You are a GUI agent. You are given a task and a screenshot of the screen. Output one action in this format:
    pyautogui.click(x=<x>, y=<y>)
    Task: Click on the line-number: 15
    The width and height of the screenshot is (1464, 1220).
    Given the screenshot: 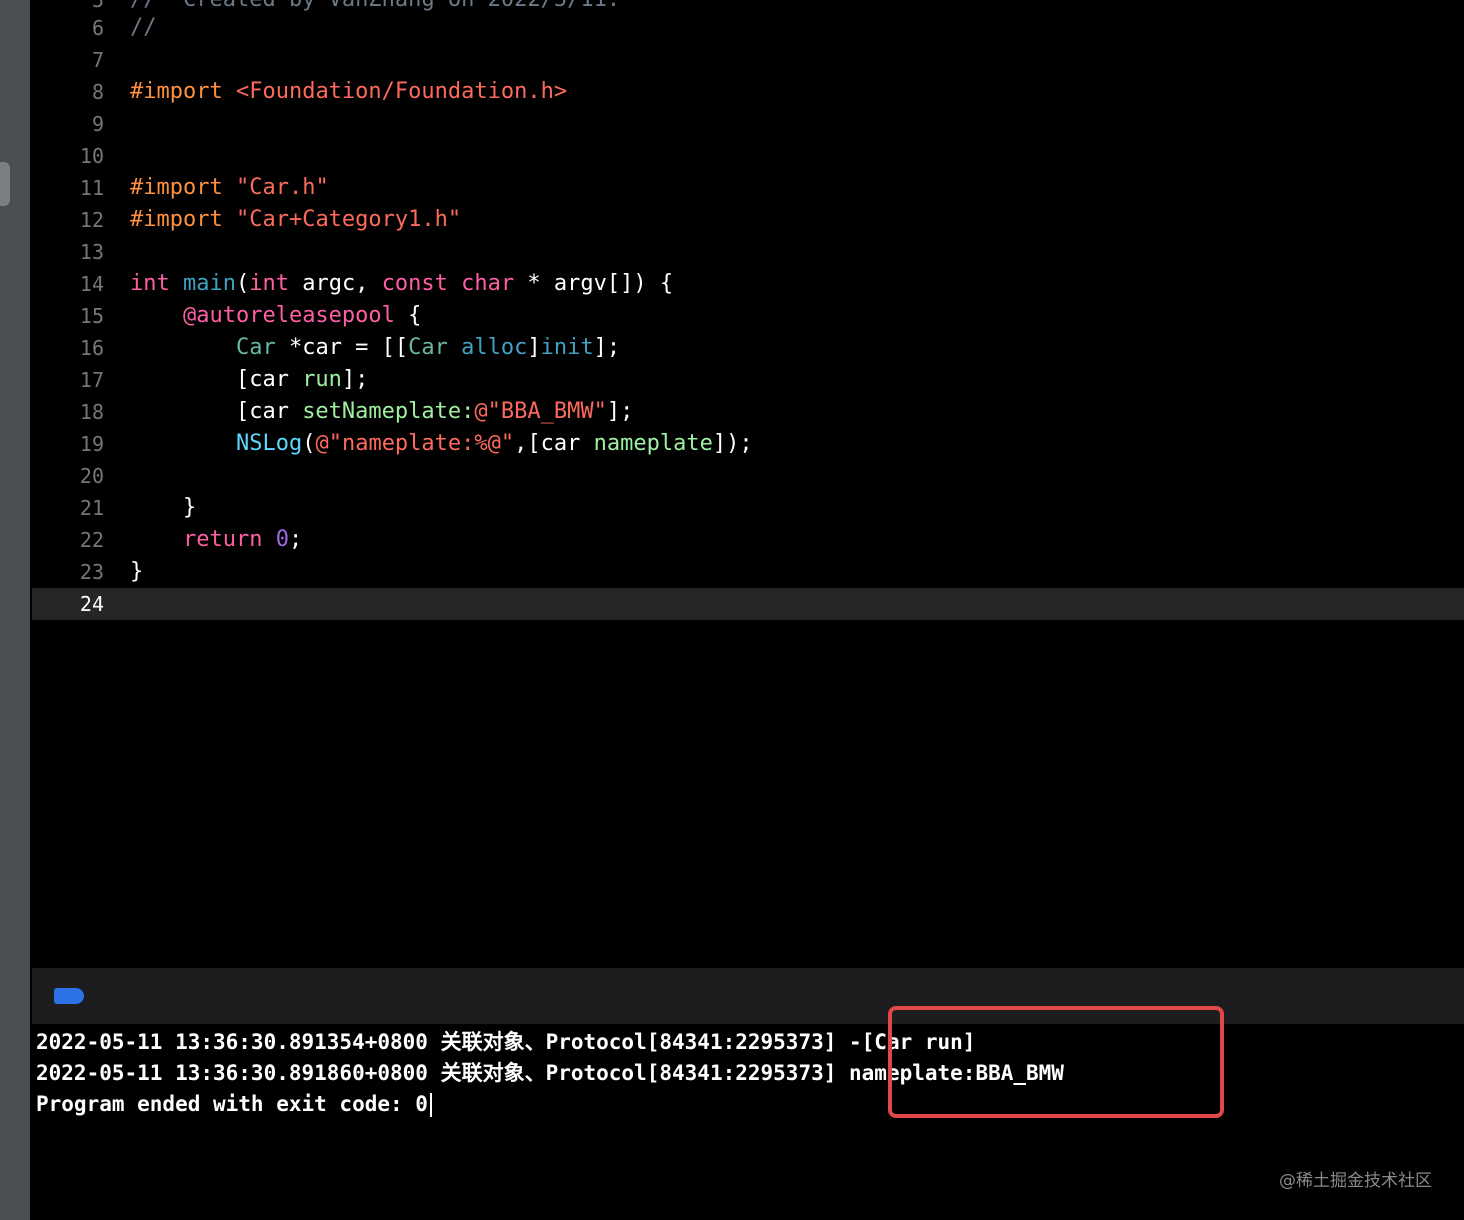 What is the action you would take?
    pyautogui.click(x=91, y=316)
    